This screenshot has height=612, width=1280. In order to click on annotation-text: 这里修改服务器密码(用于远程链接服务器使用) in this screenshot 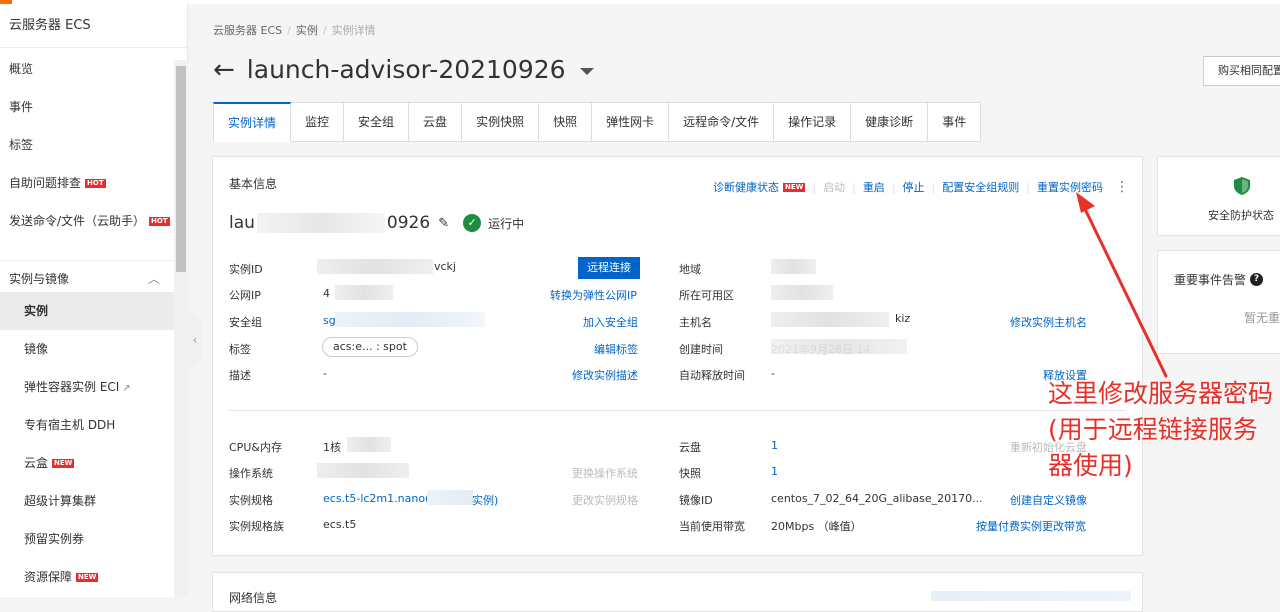, I will do `click(1161, 429)`.